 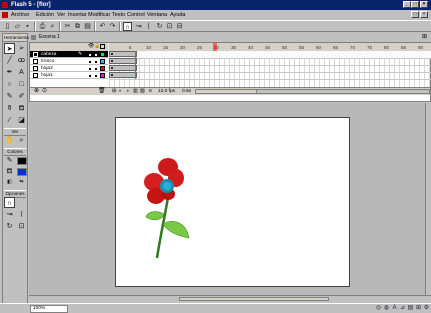 What do you see at coordinates (33, 37) in the screenshot?
I see `back-arrow-icon` at bounding box center [33, 37].